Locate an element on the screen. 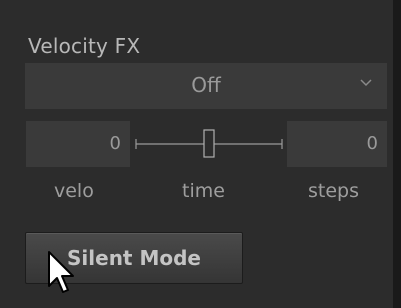 Image resolution: width=401 pixels, height=308 pixels. time-slider-handle is located at coordinates (209, 143).